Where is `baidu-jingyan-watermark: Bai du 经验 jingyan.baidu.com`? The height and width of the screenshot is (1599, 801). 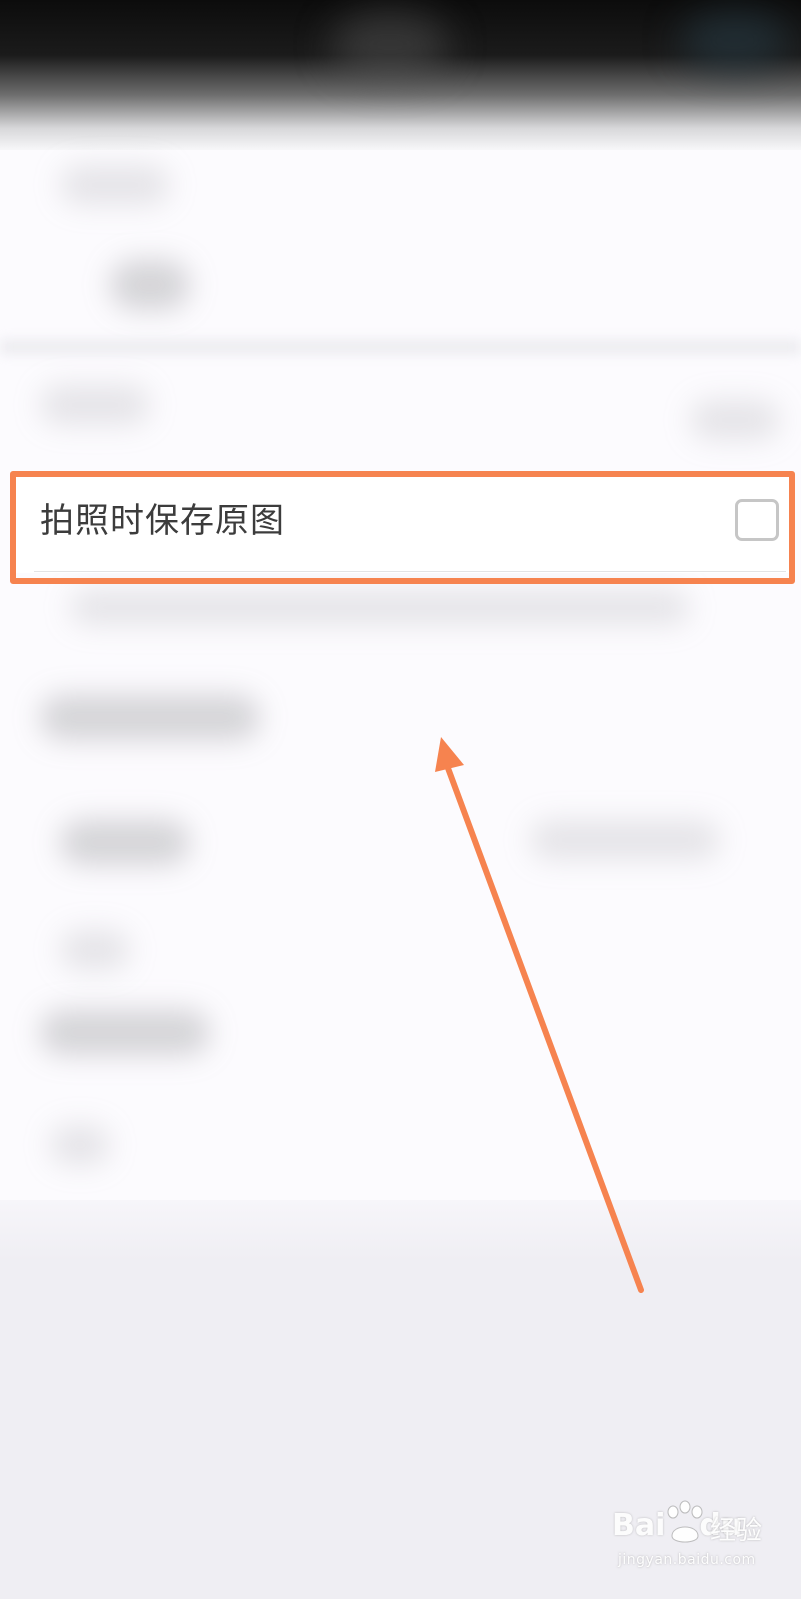 baidu-jingyan-watermark: Bai du 经验 jingyan.baidu.com is located at coordinates (687, 1540).